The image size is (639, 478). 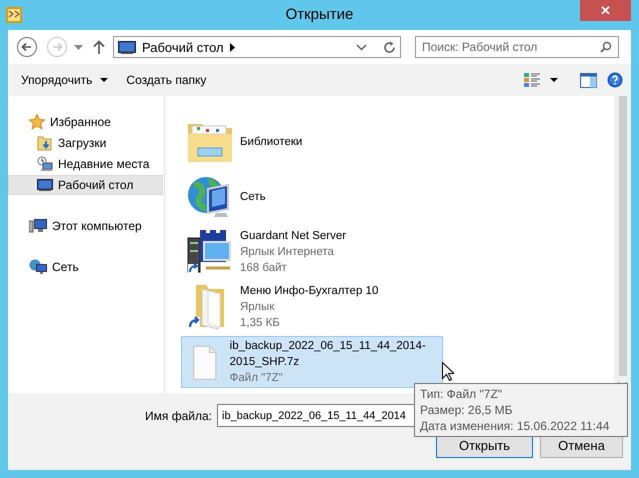 What do you see at coordinates (271, 142) in the screenshot?
I see `file-name: Библиотеки` at bounding box center [271, 142].